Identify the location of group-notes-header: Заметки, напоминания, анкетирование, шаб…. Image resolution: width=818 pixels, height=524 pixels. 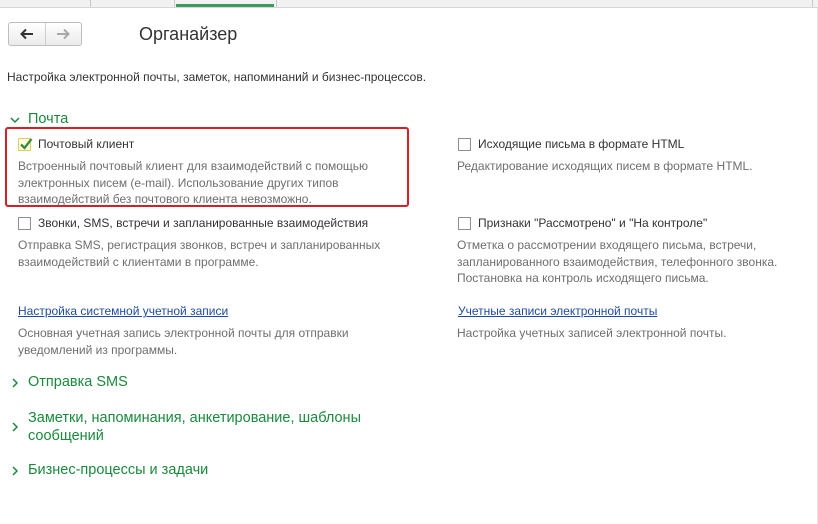
(185, 427).